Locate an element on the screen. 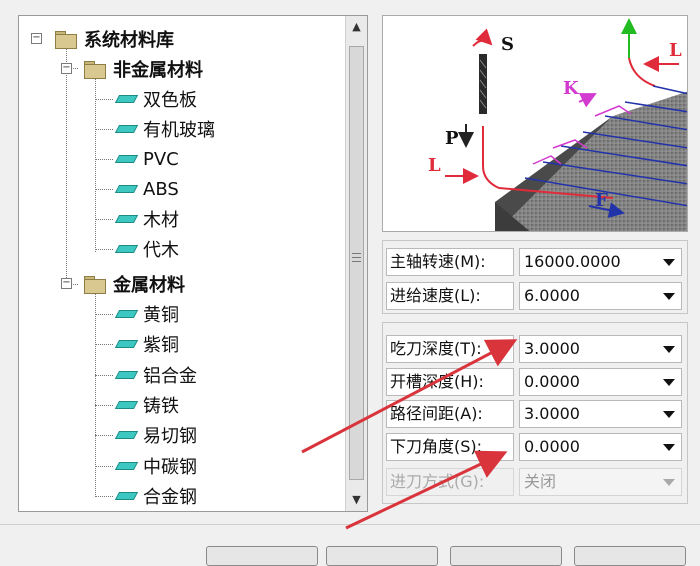 The width and height of the screenshot is (700, 566). tree-item-label: 中碳钢 is located at coordinates (170, 467).